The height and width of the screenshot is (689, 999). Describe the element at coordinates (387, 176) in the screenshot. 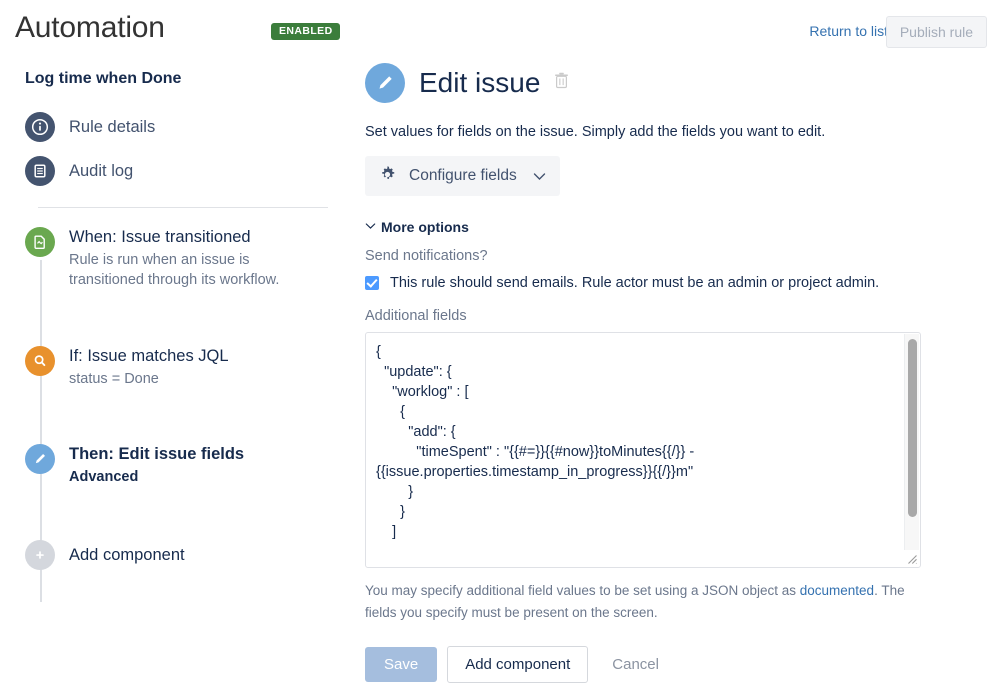

I see `gear-icon` at that location.